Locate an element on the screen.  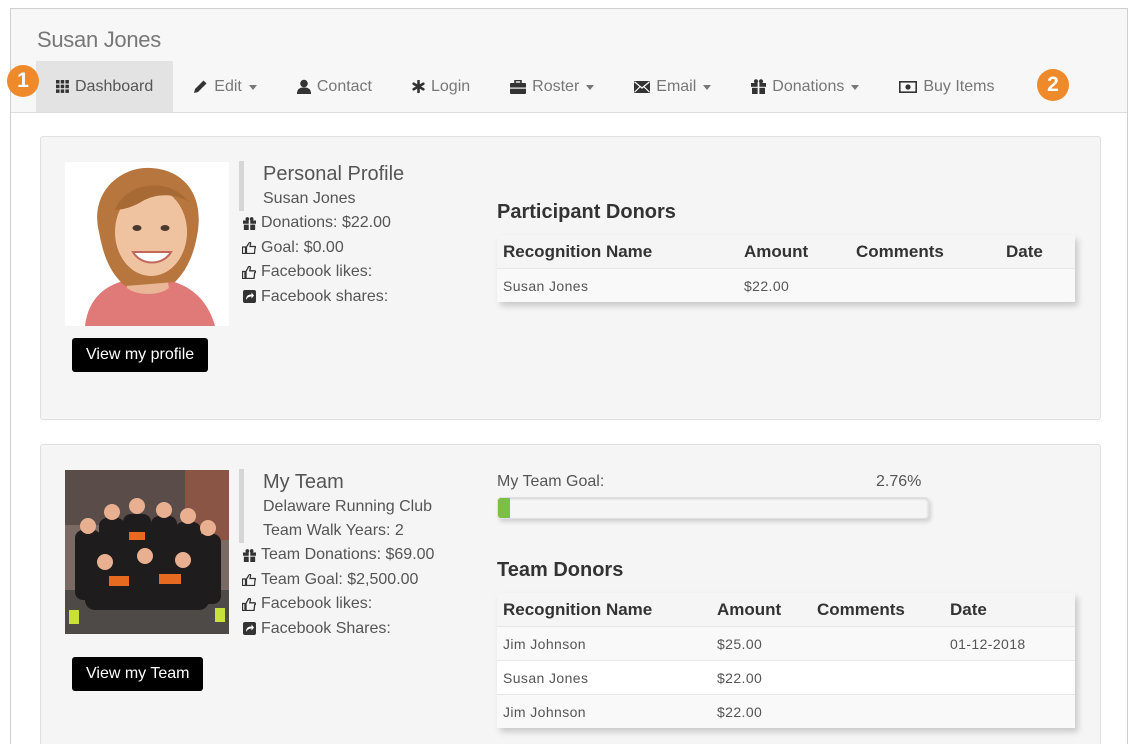
table-row: Jim Johnson $25.00 01-12-2018 is located at coordinates (786, 643).